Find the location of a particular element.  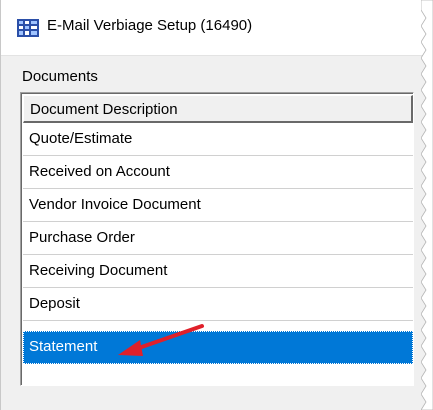

app-grid-icon is located at coordinates (28, 28).